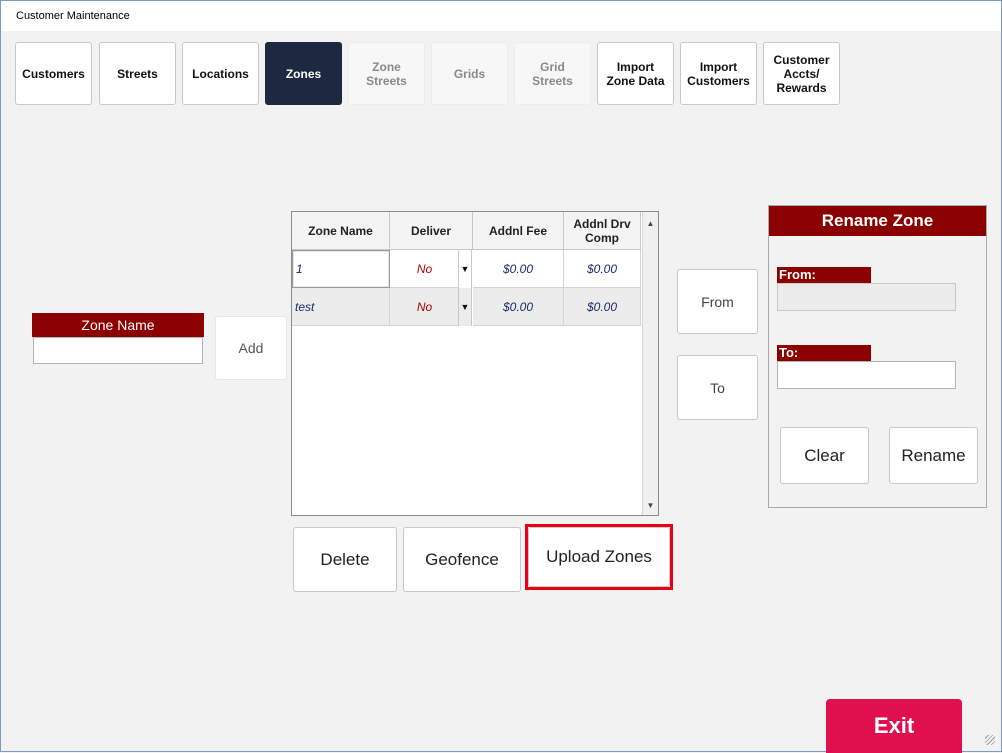 This screenshot has width=1002, height=753. Describe the element at coordinates (866, 297) in the screenshot. I see `rename-from-field` at that location.